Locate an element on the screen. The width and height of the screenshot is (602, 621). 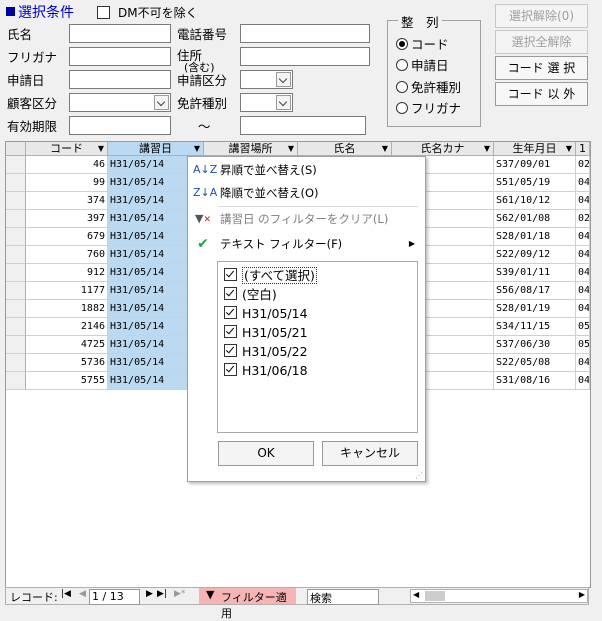
first-record-icon: |◀ is located at coordinates (66, 594).